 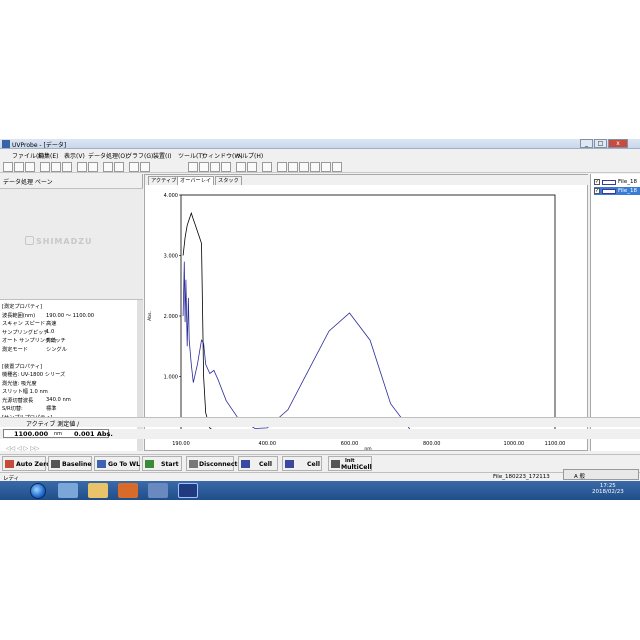 I want to click on maximize-button: □, so click(x=600, y=143).